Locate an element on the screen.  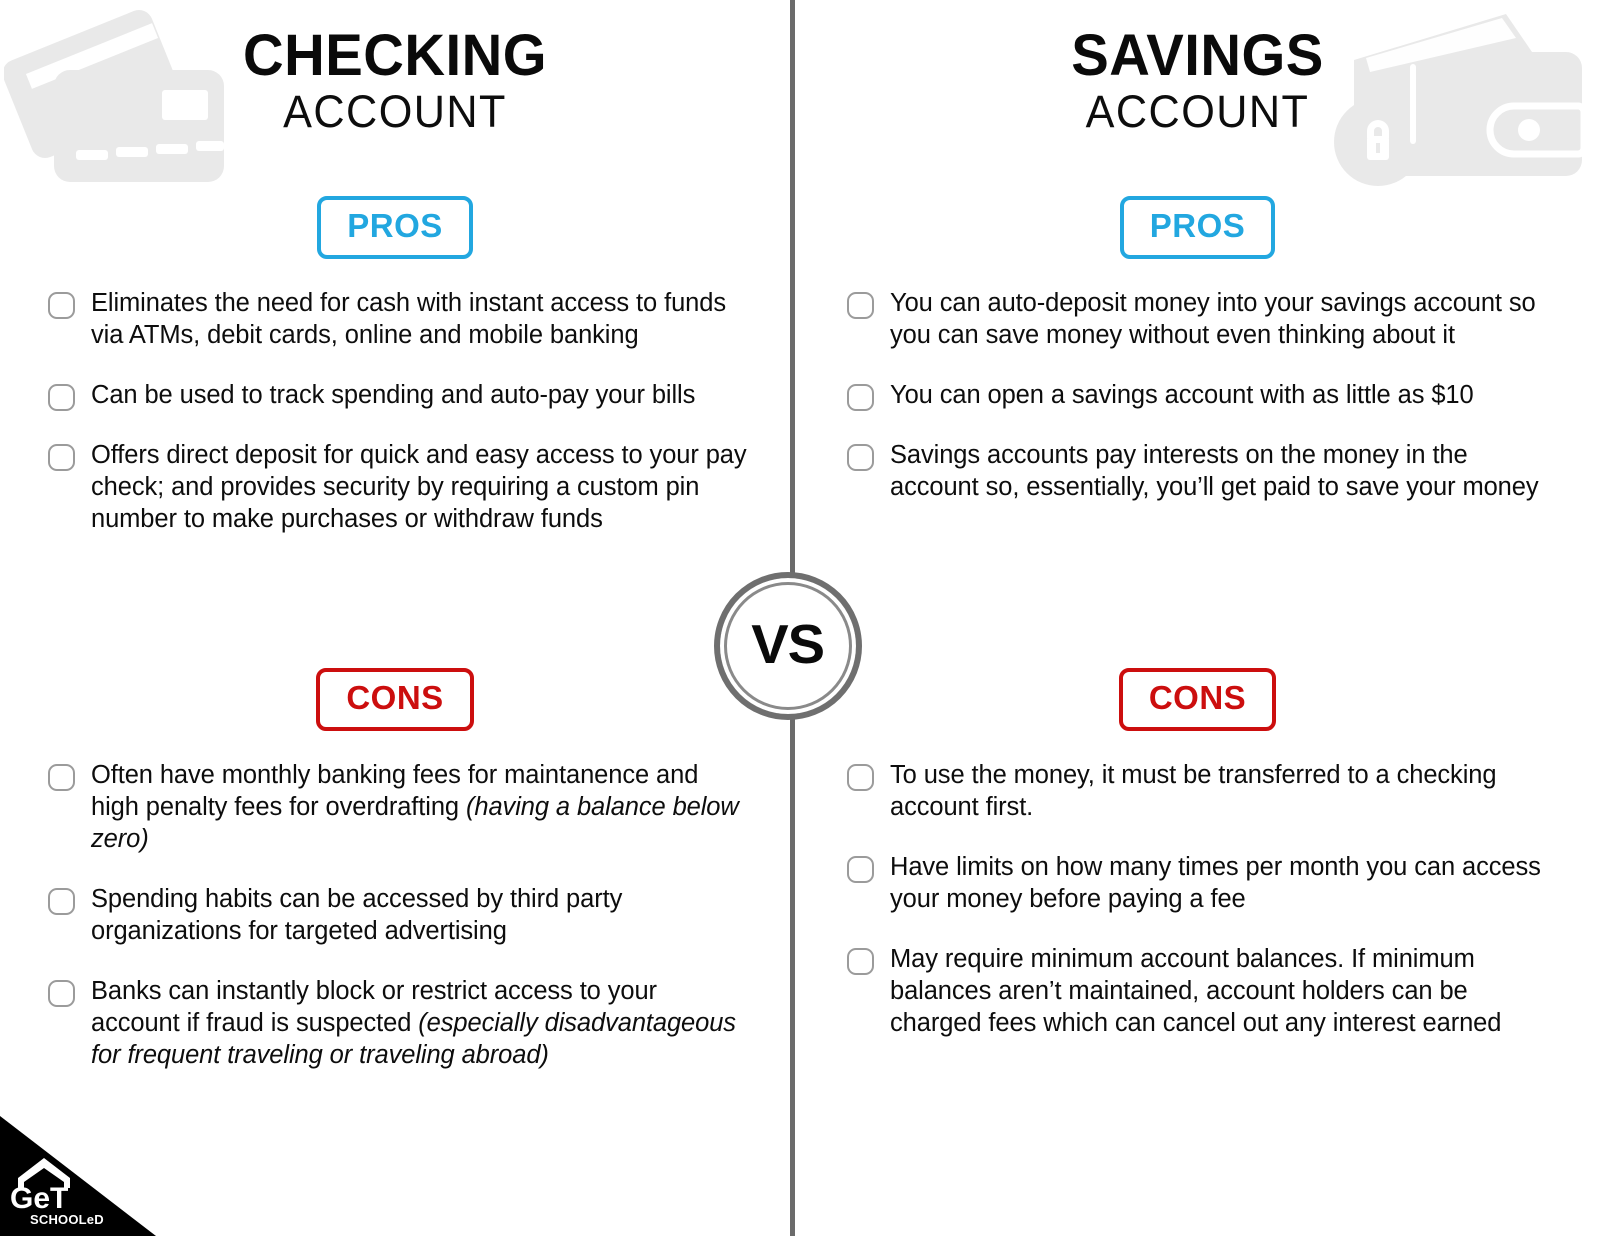
checking-header: CHECKING ACCOUNT is located at coordinates (395, 69).